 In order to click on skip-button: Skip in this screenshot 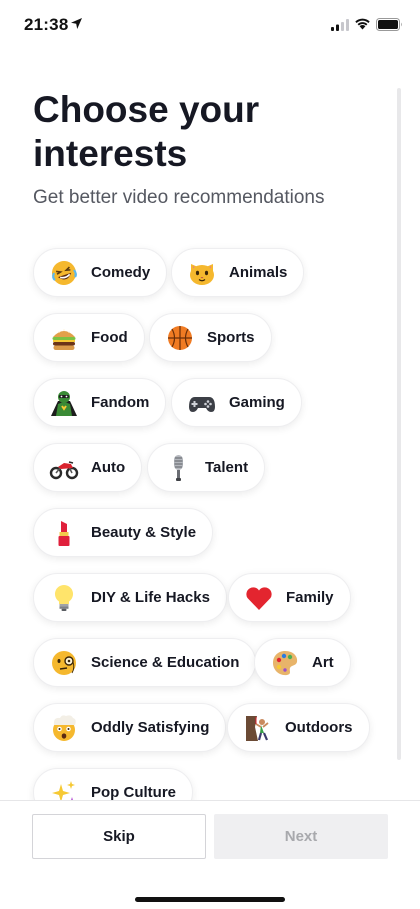, I will do `click(119, 836)`.